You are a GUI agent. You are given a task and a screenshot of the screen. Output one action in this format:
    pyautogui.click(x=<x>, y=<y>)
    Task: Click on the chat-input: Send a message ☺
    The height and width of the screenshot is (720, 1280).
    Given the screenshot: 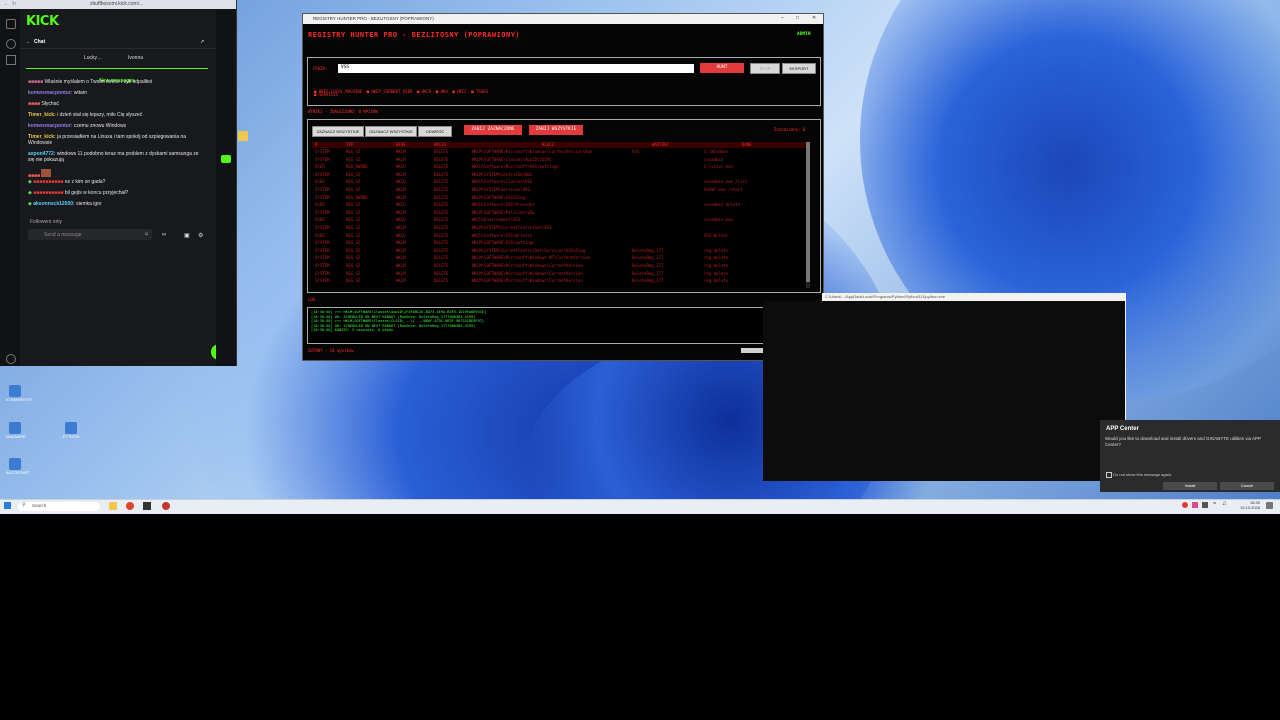 What is the action you would take?
    pyautogui.click(x=90, y=234)
    